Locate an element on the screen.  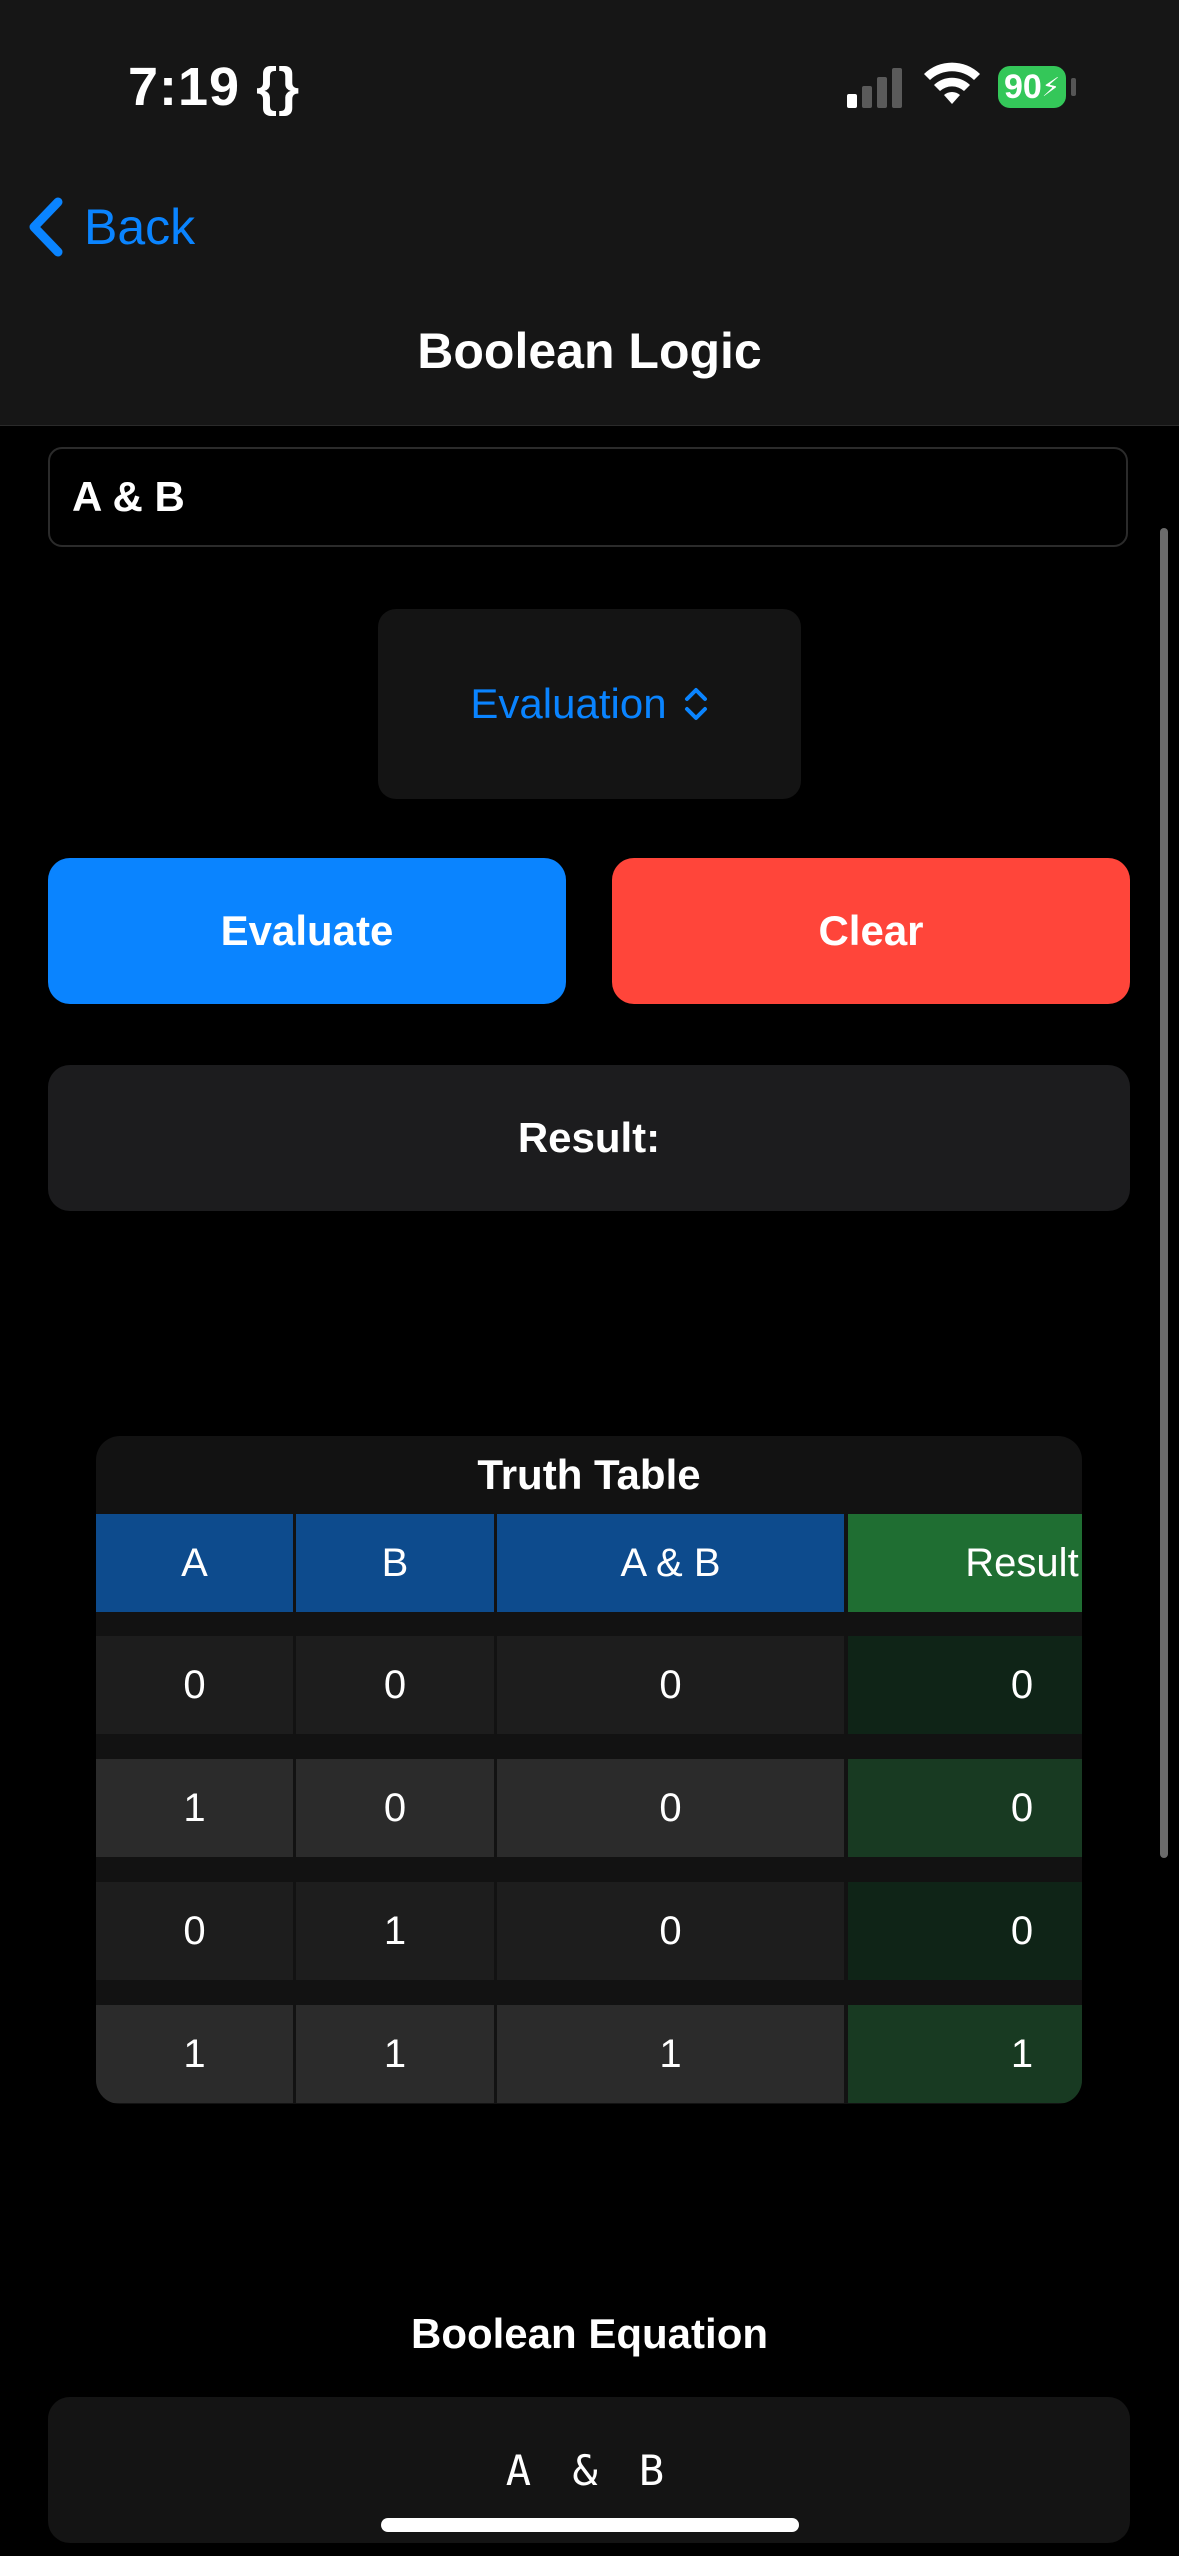
clear-button: Clear is located at coordinates (871, 931).